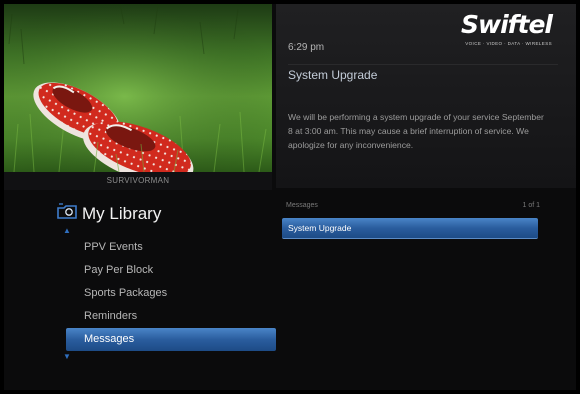 The height and width of the screenshot is (394, 580). I want to click on current-time: 6:29 pm, so click(306, 47).